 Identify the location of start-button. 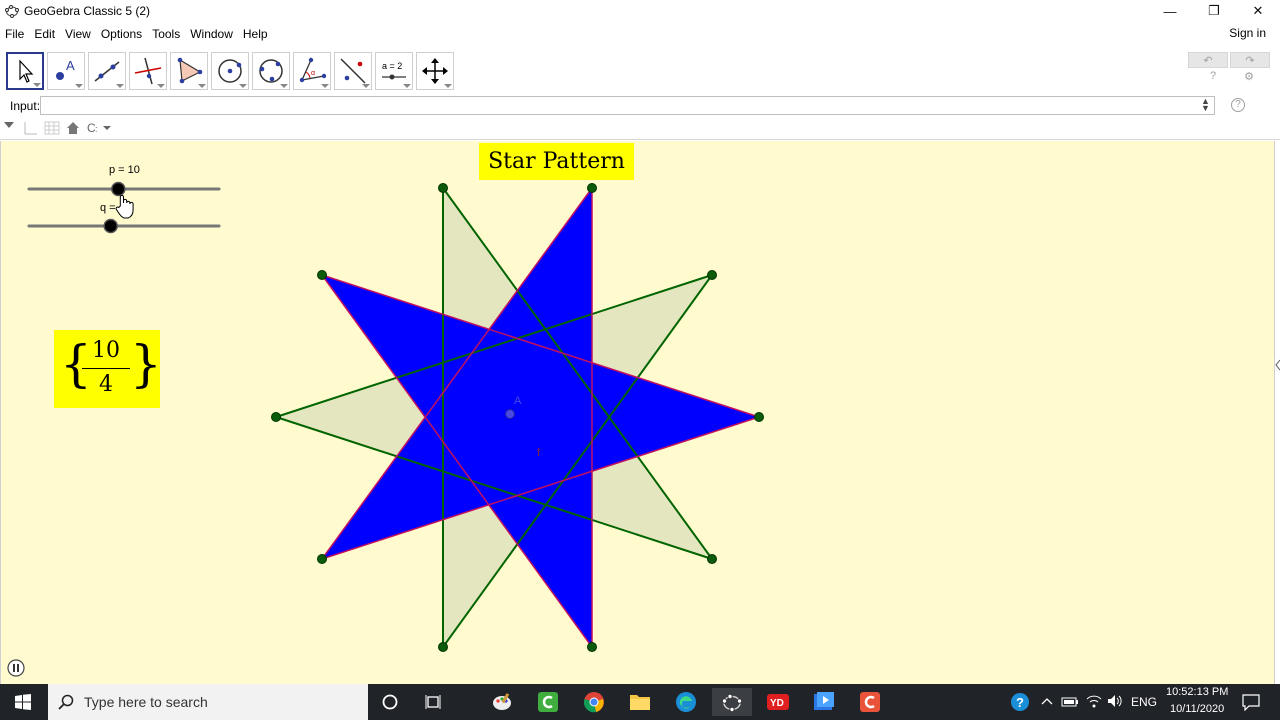
(23, 702).